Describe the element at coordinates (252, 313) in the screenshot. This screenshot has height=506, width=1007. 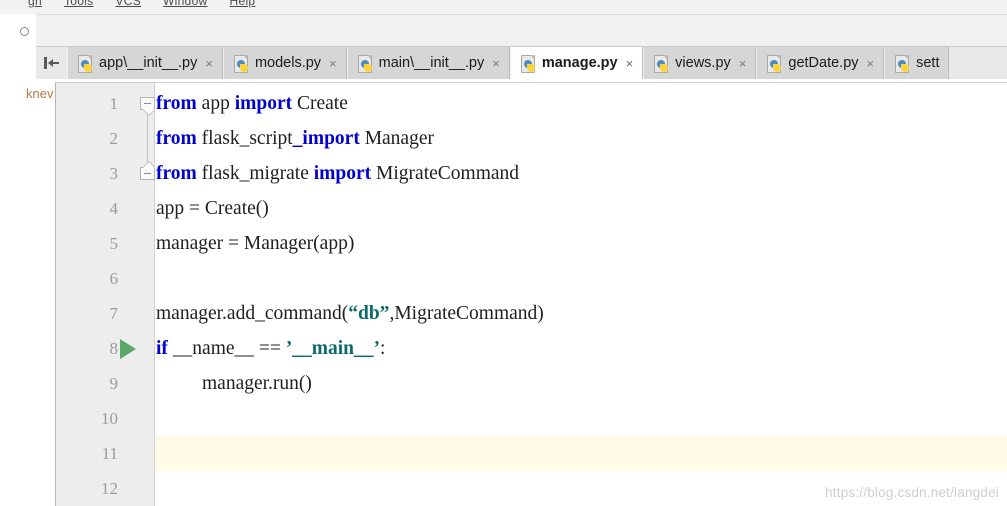
I see `code-token: manager.add_command(` at that location.